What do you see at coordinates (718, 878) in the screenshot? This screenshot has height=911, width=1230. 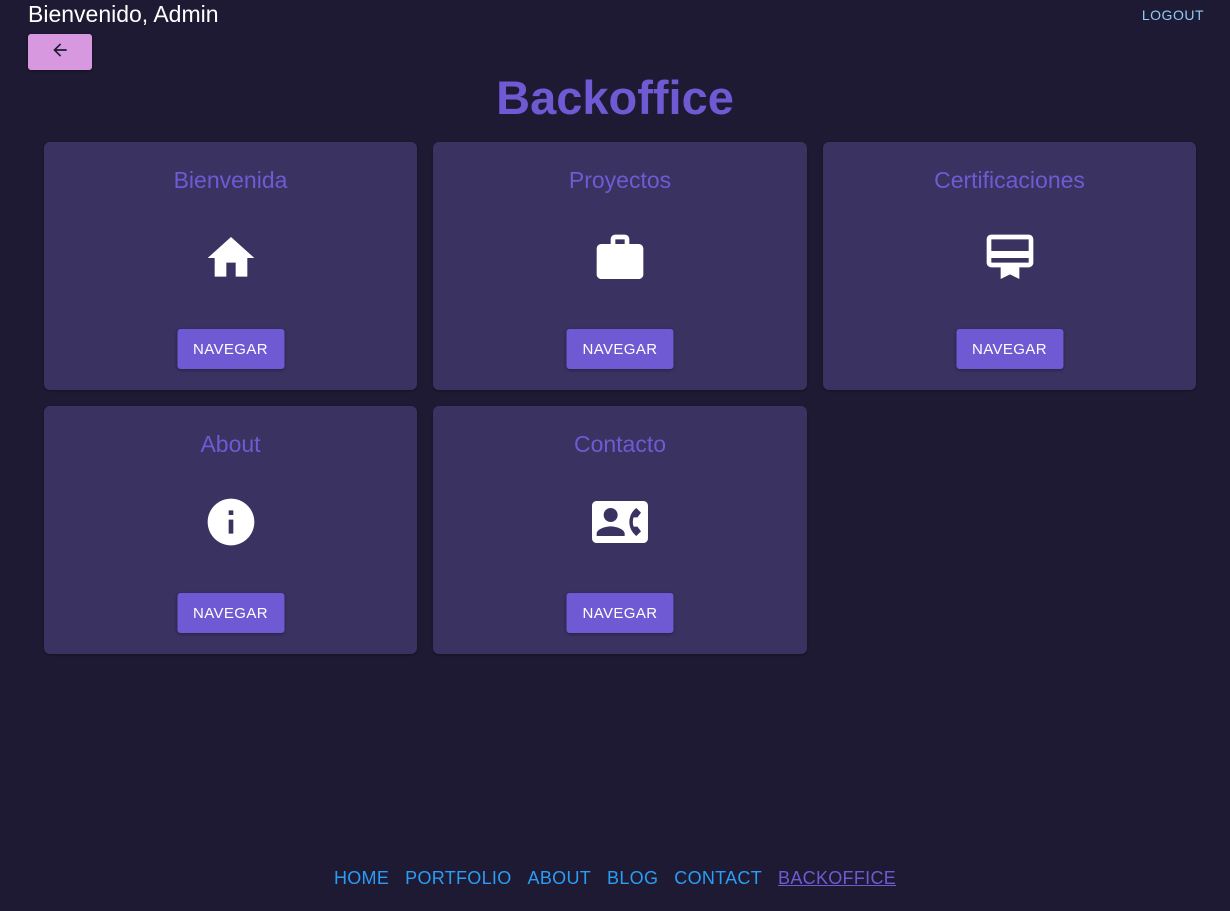 I see `footer-link-contact: CONTACT` at bounding box center [718, 878].